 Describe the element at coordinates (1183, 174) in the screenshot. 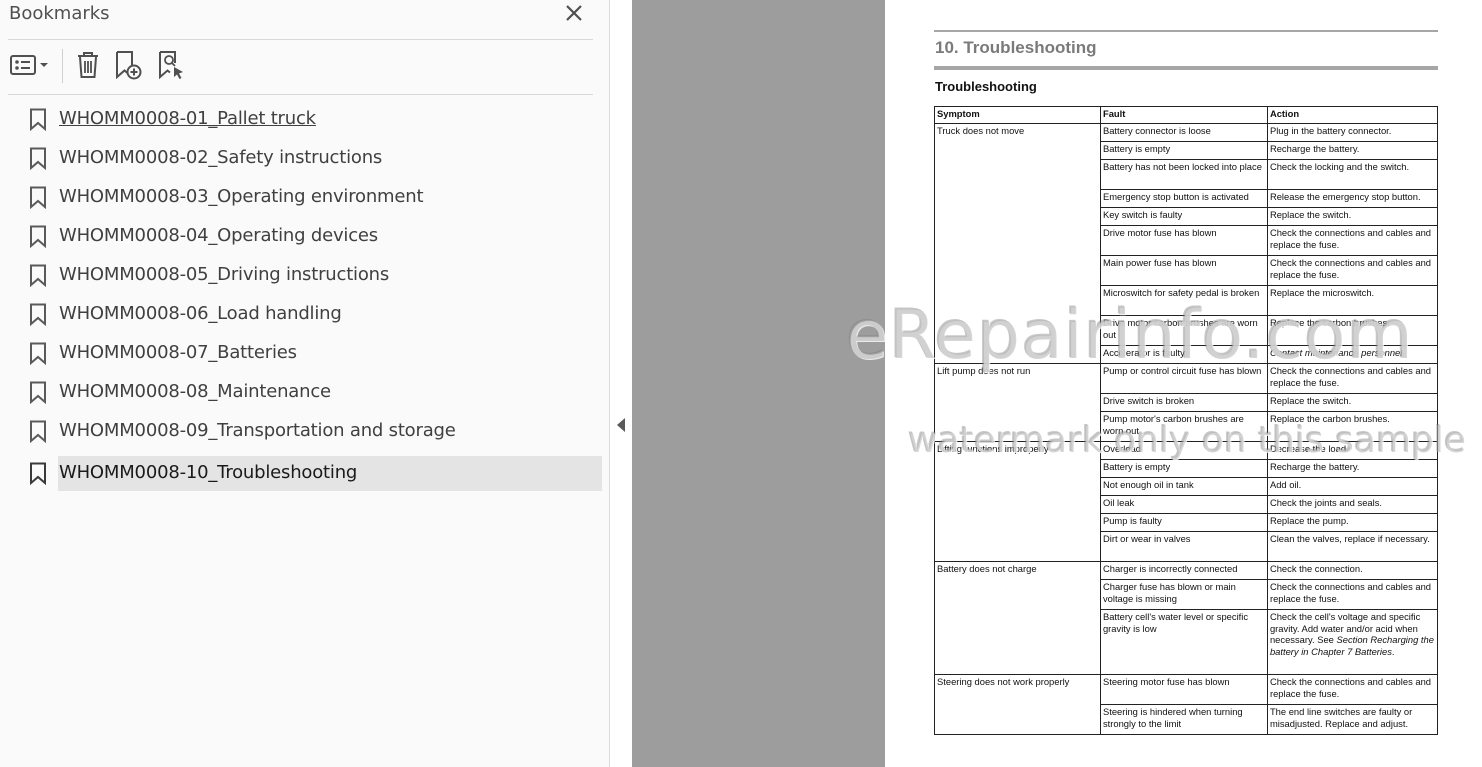

I see `fault-cell: Battery has not been locked into place` at that location.